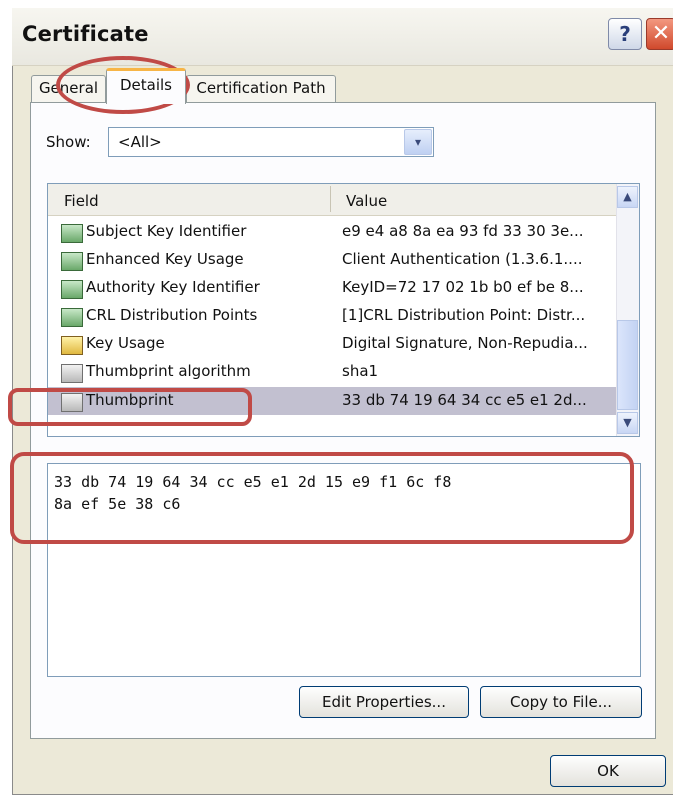 The image size is (673, 795). Describe the element at coordinates (166, 231) in the screenshot. I see `field-name: Subject Key Identifier` at that location.